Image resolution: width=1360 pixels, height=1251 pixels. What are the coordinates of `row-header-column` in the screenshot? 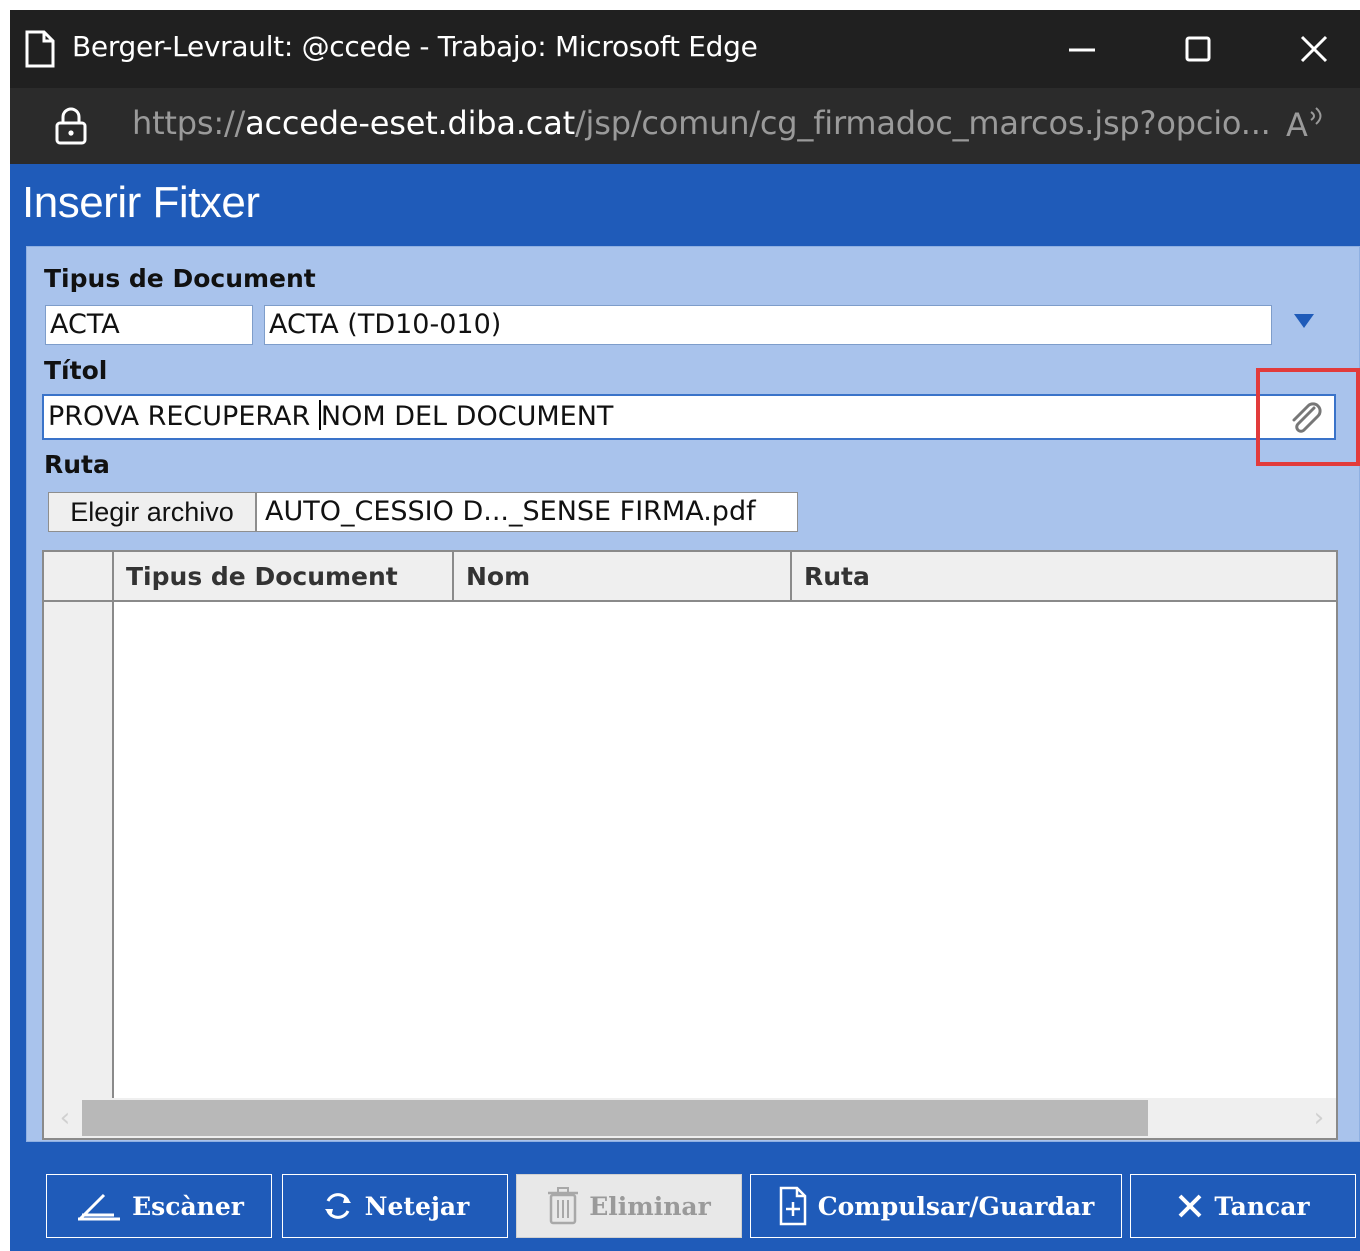 It's located at (79, 845).